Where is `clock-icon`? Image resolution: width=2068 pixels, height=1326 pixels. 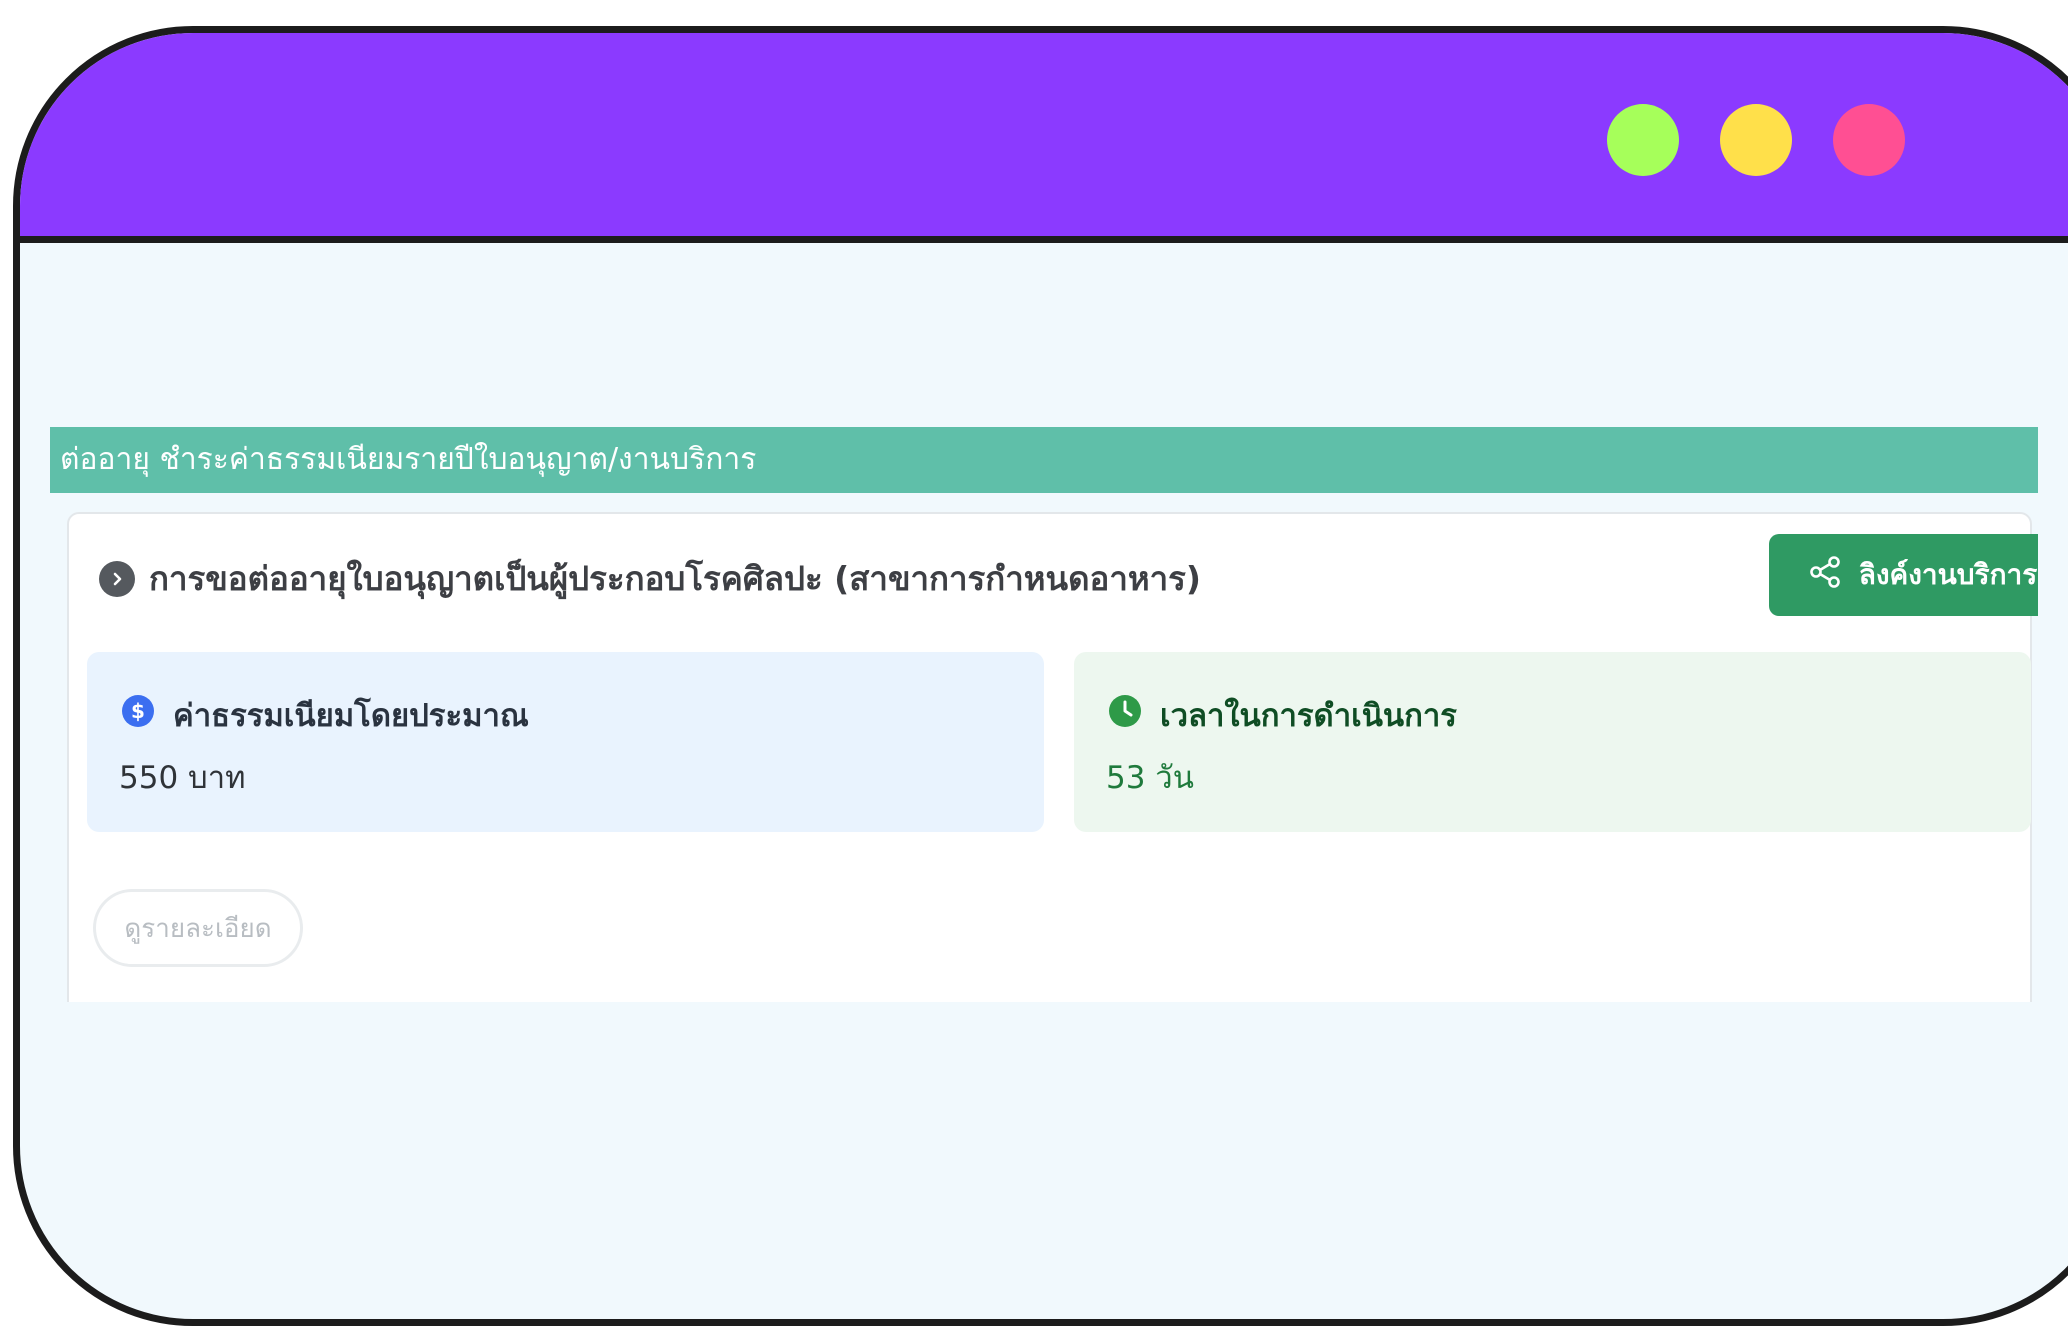 clock-icon is located at coordinates (1125, 715).